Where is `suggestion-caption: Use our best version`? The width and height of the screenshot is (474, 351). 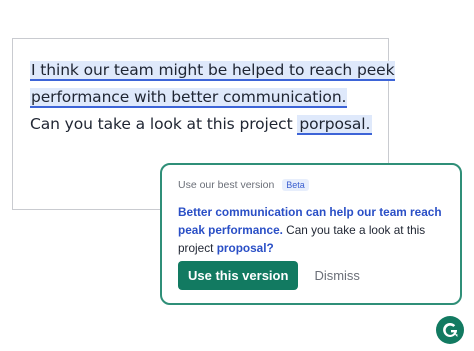 suggestion-caption: Use our best version is located at coordinates (226, 185).